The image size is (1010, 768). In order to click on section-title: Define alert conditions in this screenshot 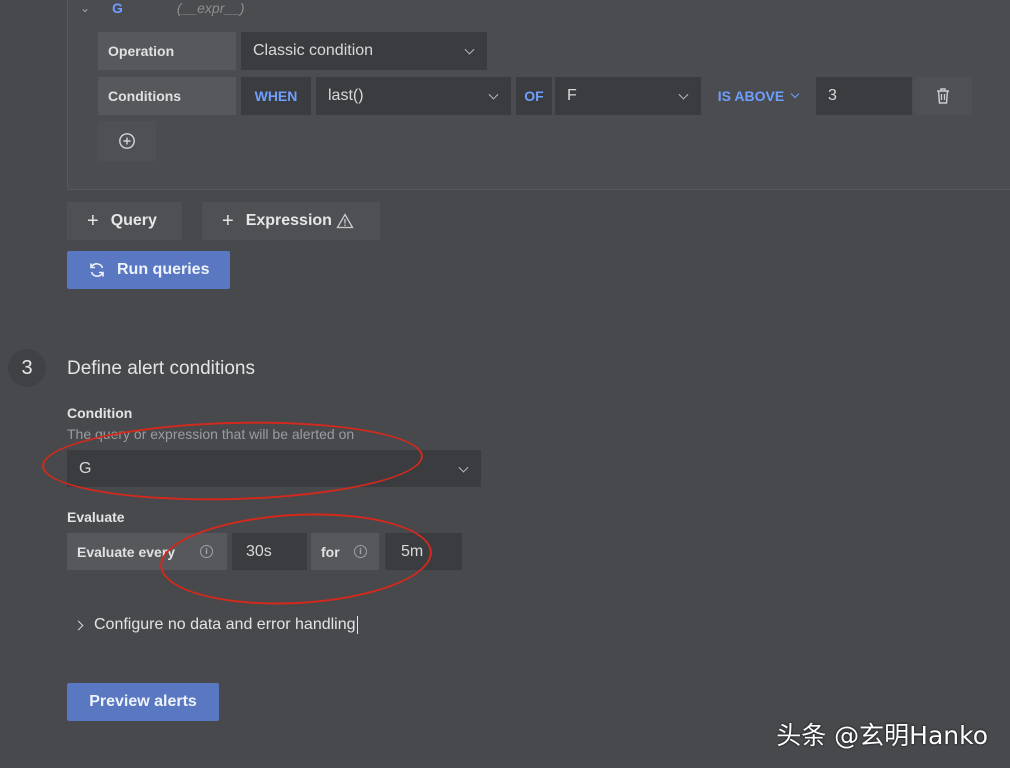, I will do `click(161, 368)`.